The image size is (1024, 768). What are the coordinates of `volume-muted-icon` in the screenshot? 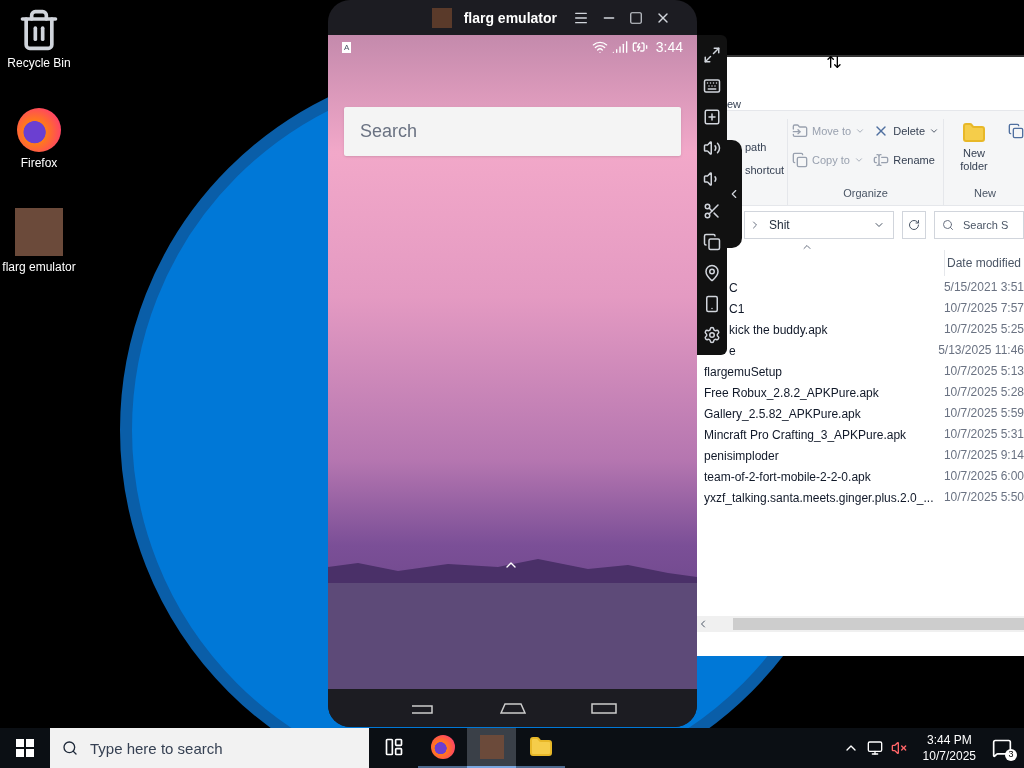 It's located at (898, 748).